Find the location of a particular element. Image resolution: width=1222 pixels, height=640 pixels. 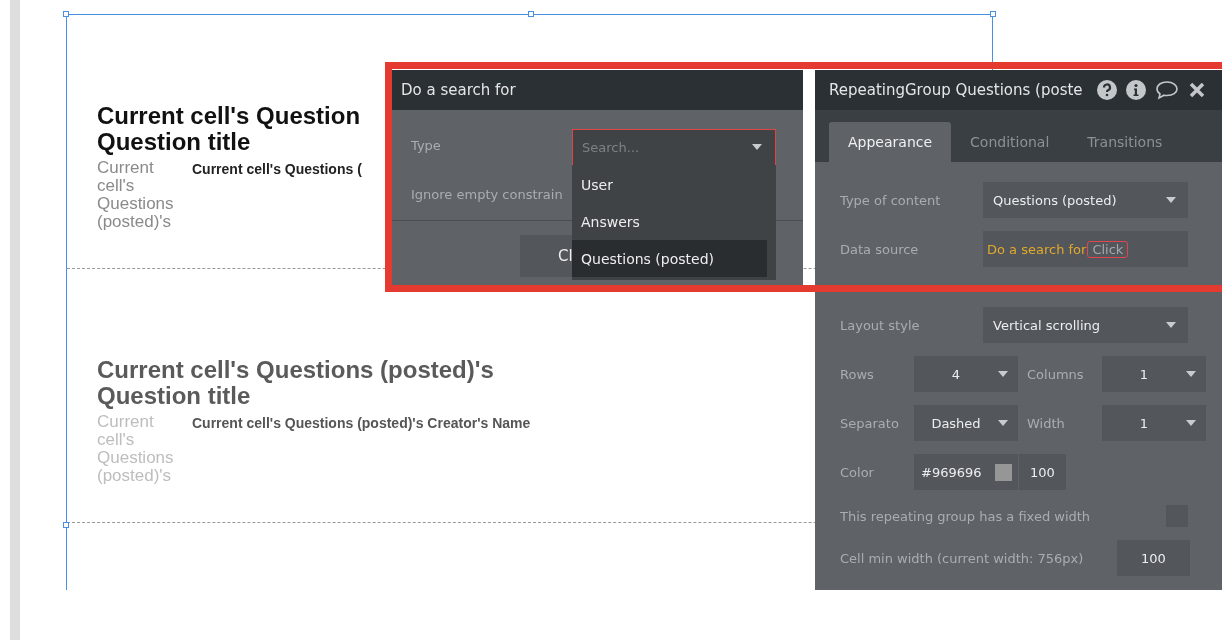

color-swatch is located at coordinates (1003, 472).